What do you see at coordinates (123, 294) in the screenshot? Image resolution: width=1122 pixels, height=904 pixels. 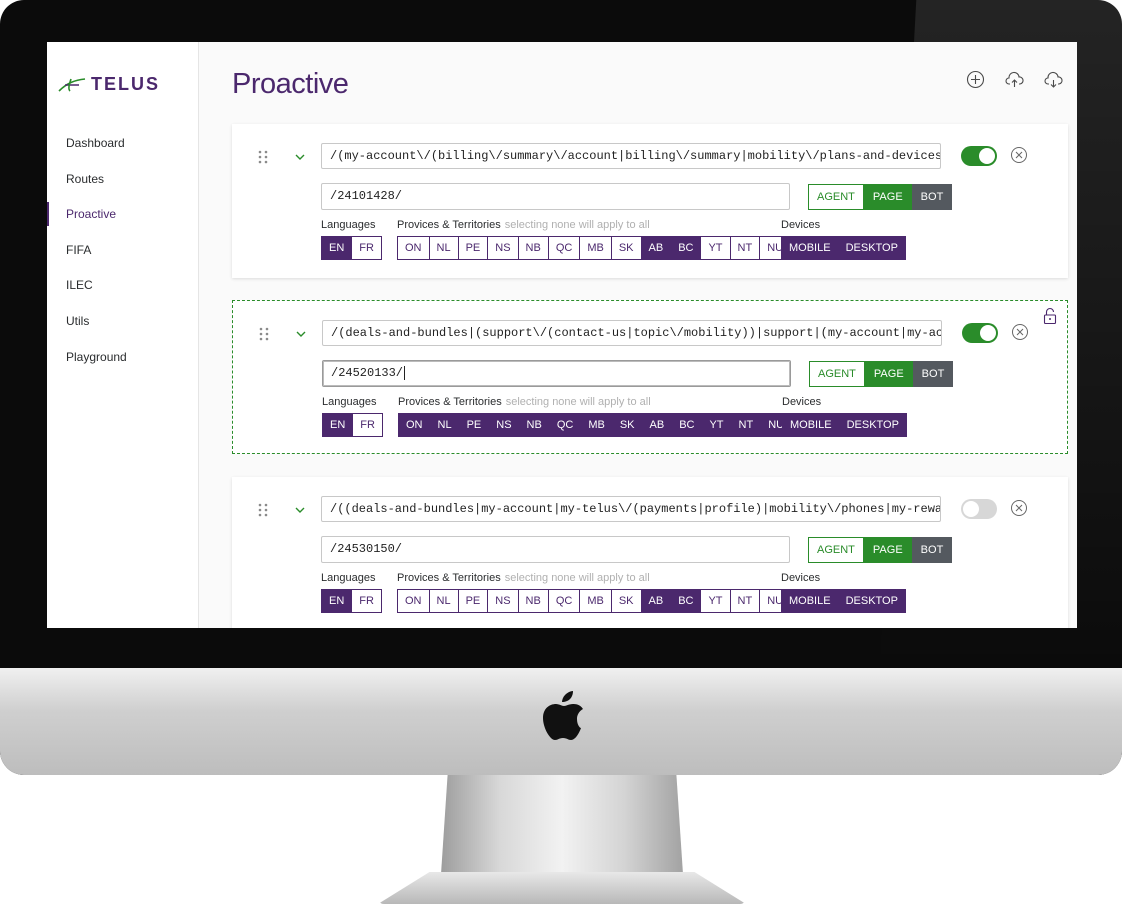 I see `sidebar-item-ilec: ILEC` at bounding box center [123, 294].